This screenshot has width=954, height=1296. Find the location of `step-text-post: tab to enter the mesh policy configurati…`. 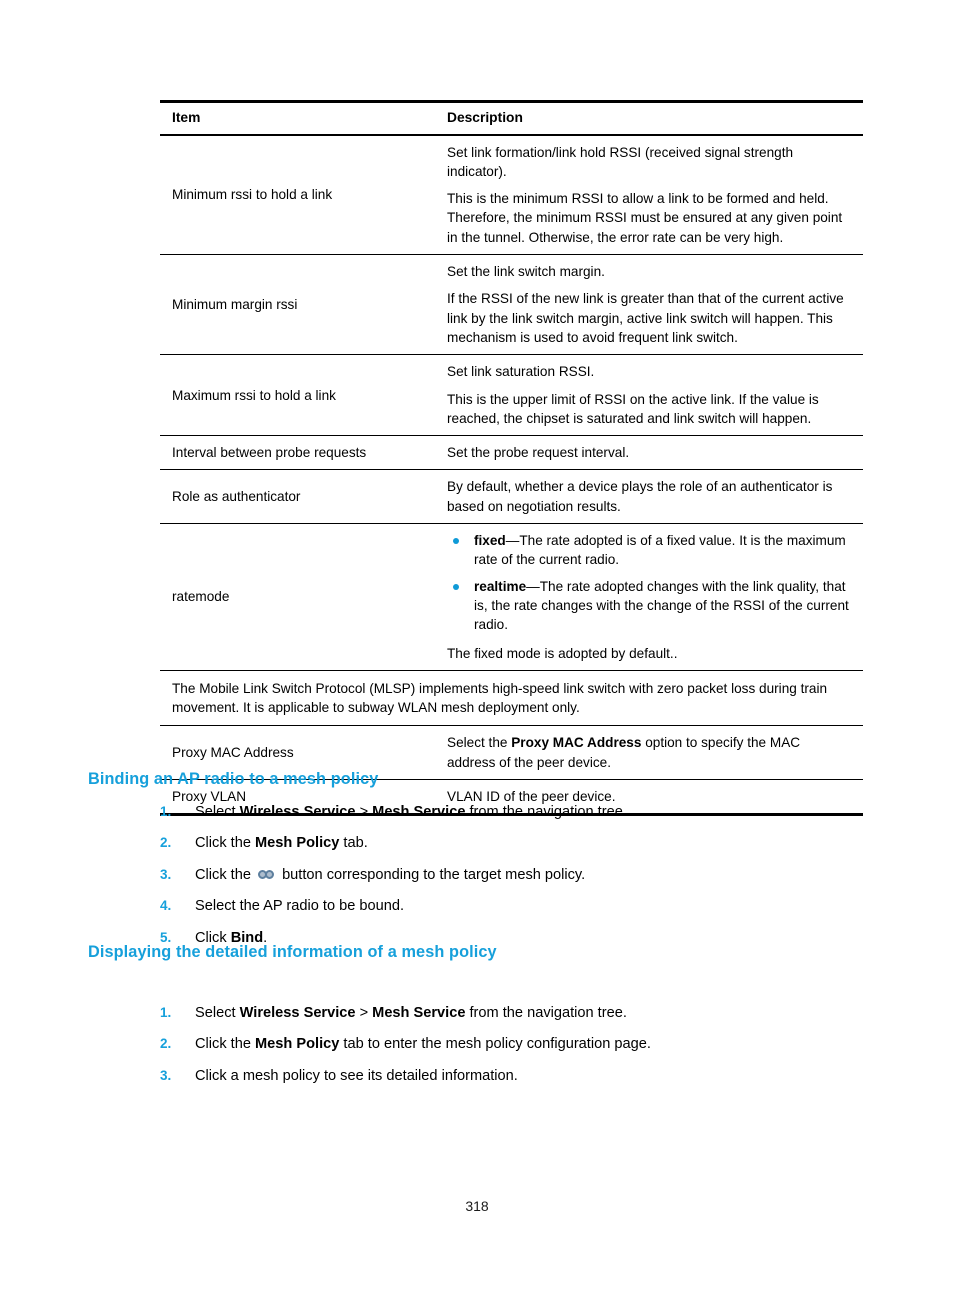

step-text-post: tab to enter the mesh policy configurati… is located at coordinates (495, 1044).